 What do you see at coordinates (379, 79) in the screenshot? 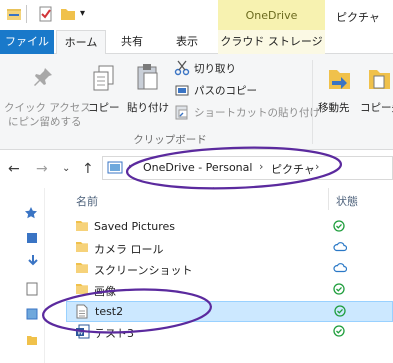
I see `copy-to-icon` at bounding box center [379, 79].